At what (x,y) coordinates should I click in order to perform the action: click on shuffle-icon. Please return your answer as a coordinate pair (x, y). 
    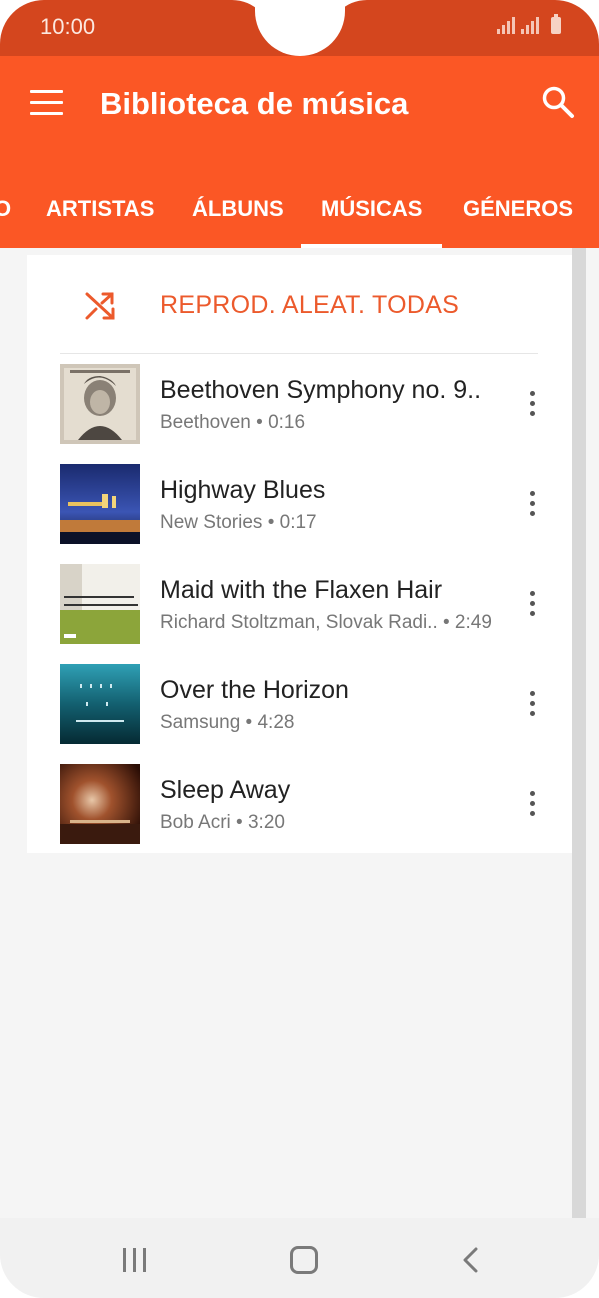
    Looking at the image, I should click on (100, 306).